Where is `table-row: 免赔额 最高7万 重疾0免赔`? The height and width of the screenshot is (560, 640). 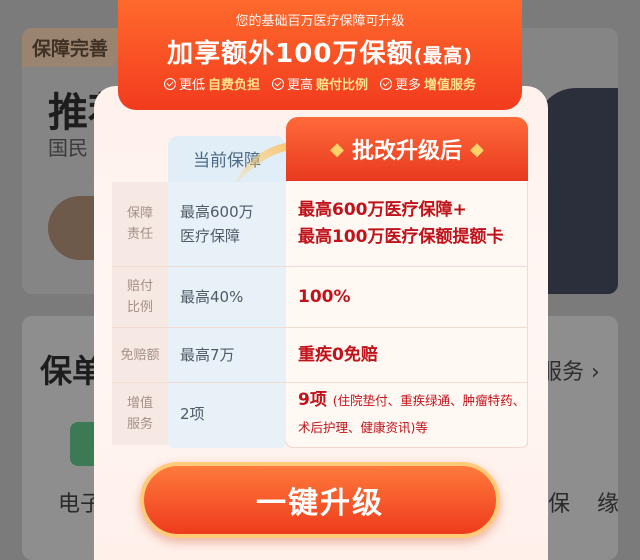 table-row: 免赔额 最高7万 重疾0免赔 is located at coordinates (320, 354).